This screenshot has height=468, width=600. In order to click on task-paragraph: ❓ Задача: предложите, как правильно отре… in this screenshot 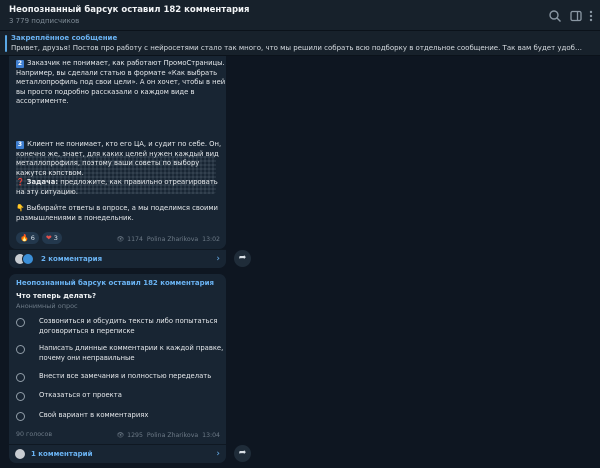, I will do `click(117, 187)`.